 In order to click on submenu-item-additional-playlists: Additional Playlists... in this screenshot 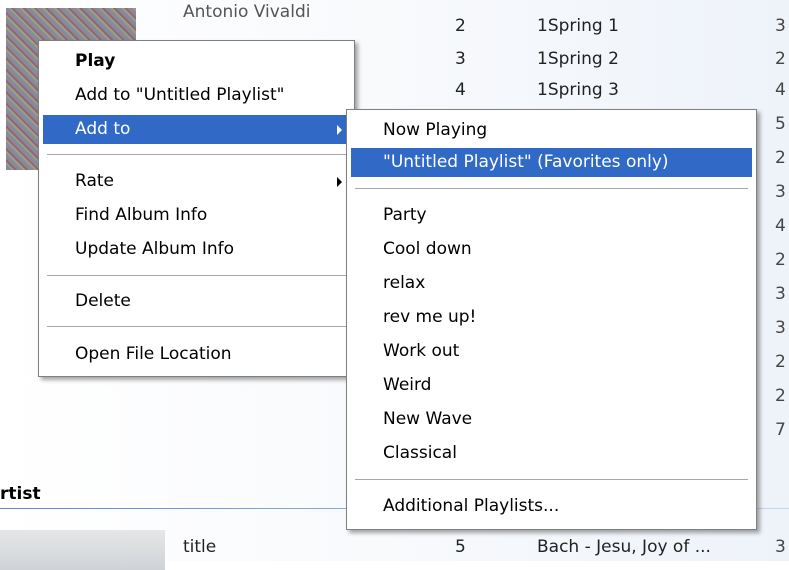, I will do `click(551, 506)`.